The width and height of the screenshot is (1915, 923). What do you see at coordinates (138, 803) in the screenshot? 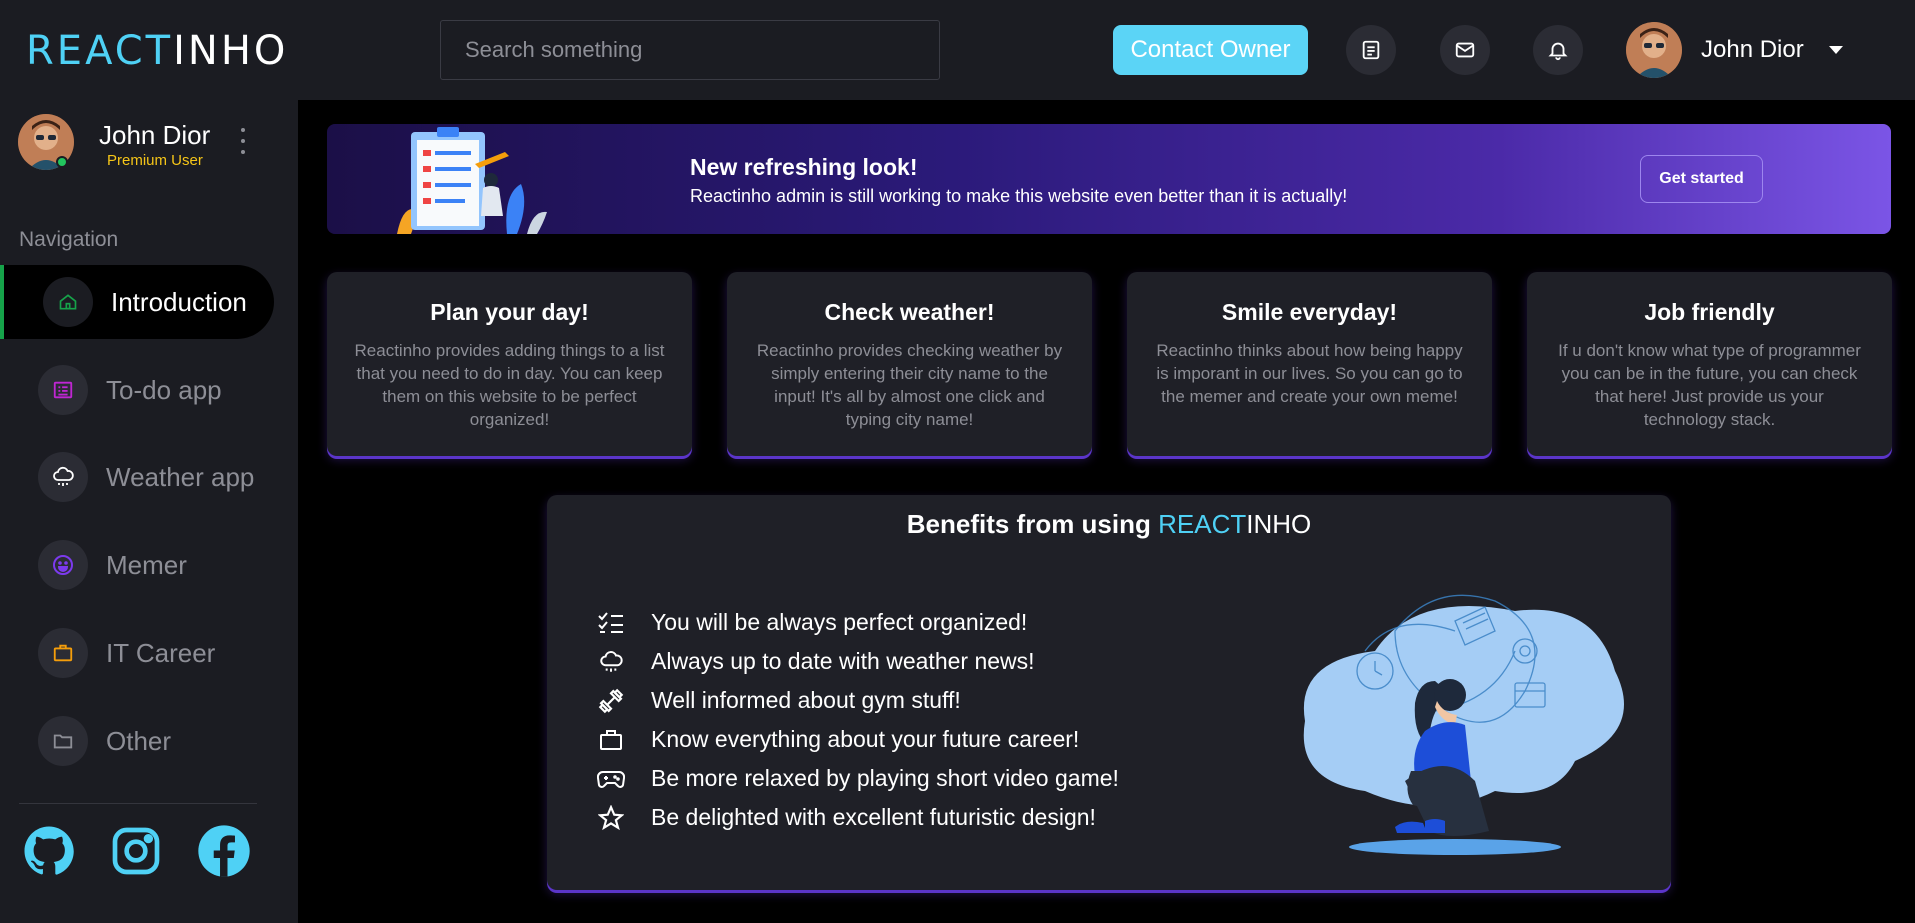
I see `sidebar-divider` at bounding box center [138, 803].